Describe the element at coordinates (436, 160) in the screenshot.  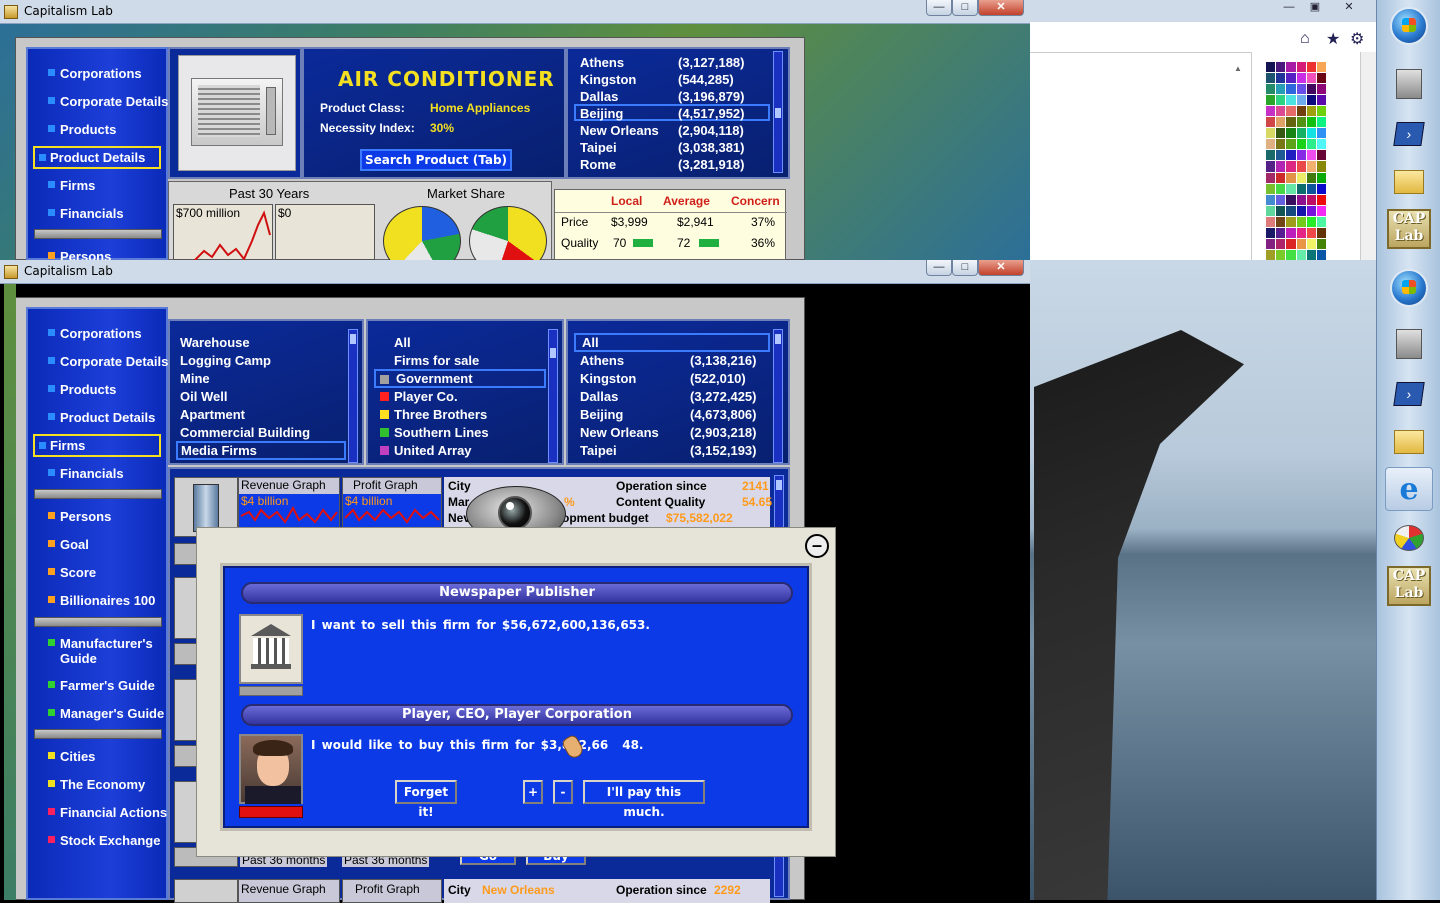
I see `search-product-button: Search Product (Tab)` at that location.